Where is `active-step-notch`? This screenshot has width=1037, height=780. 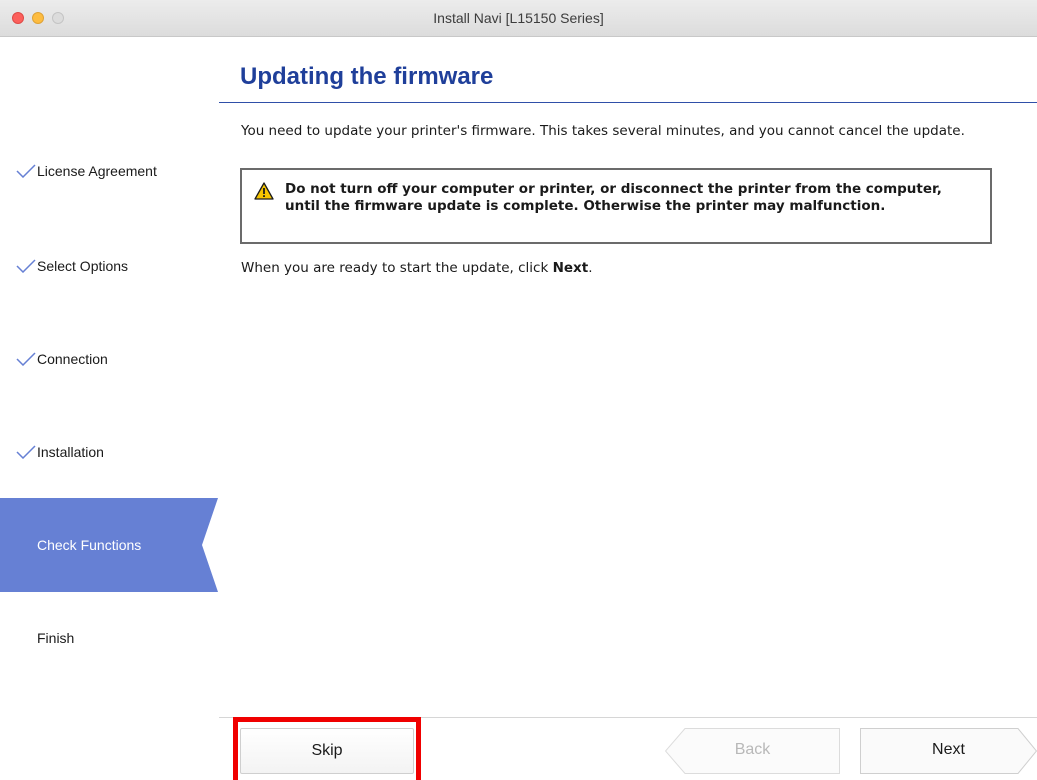 active-step-notch is located at coordinates (210, 545).